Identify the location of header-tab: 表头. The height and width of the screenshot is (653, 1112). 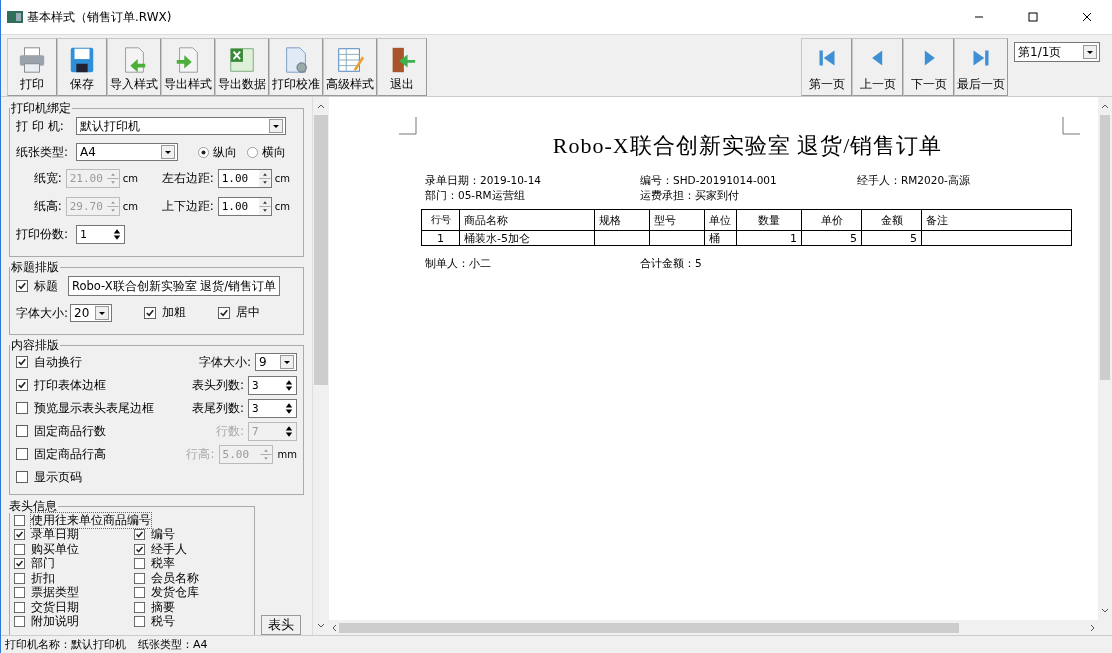
(281, 625).